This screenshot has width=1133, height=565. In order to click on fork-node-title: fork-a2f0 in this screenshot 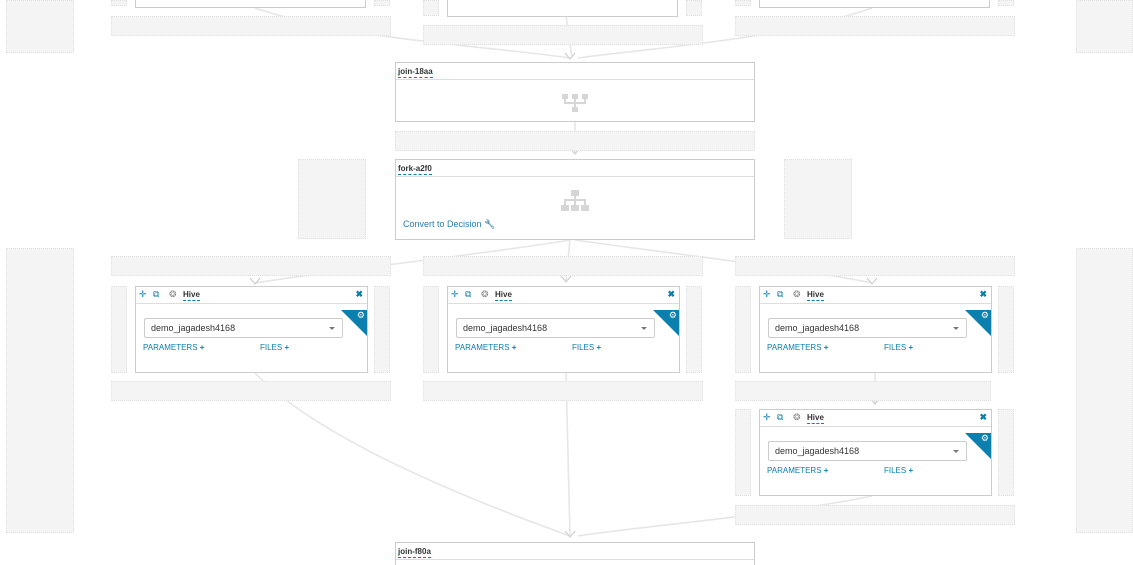, I will do `click(415, 169)`.